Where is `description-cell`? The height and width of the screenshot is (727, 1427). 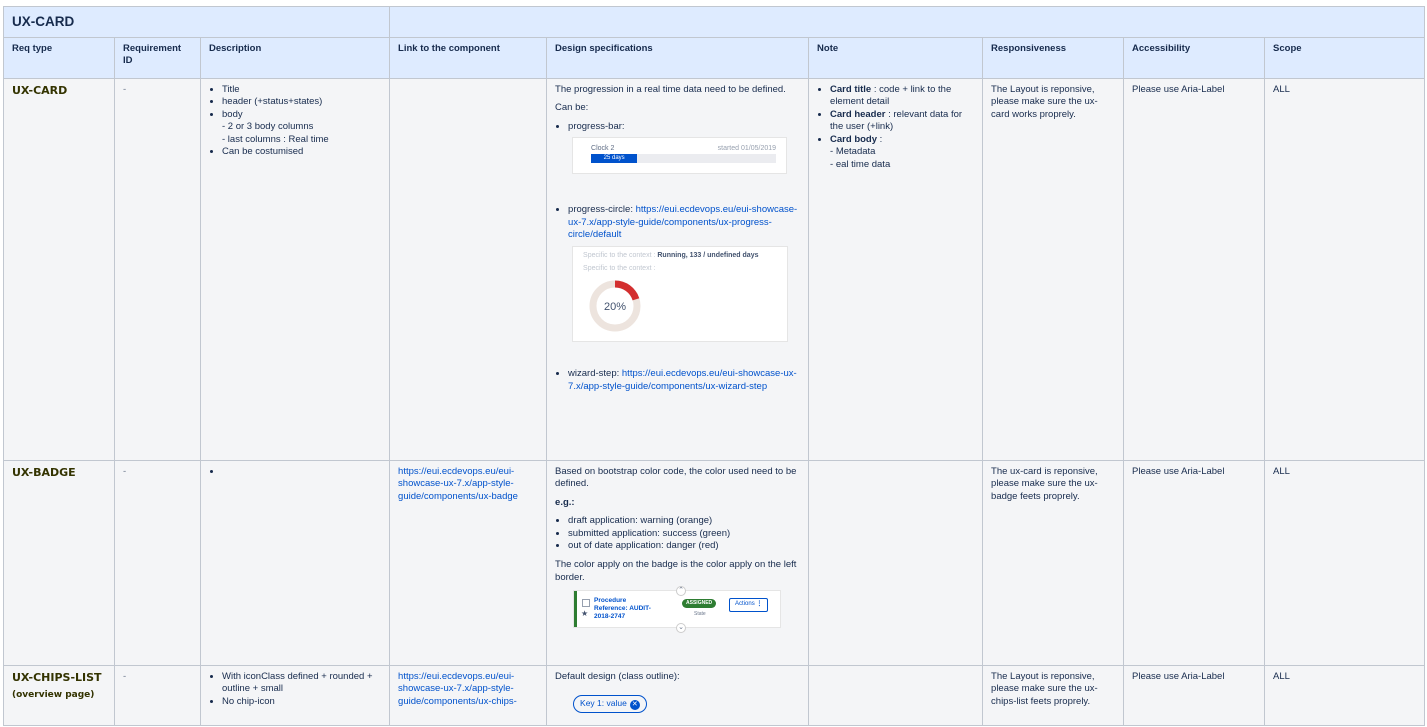
description-cell is located at coordinates (295, 562).